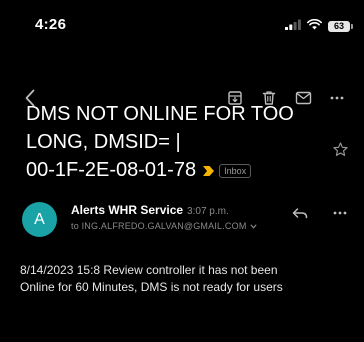  I want to click on signal-icon, so click(293, 26).